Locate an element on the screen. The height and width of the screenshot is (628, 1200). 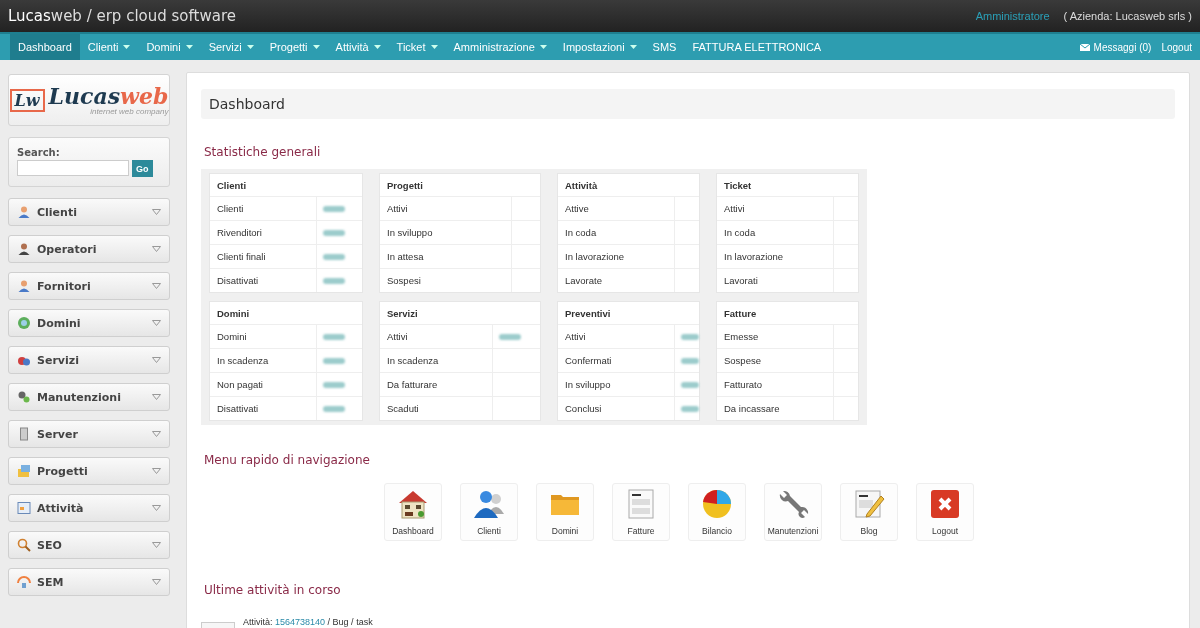
wrench-icon is located at coordinates (793, 504).